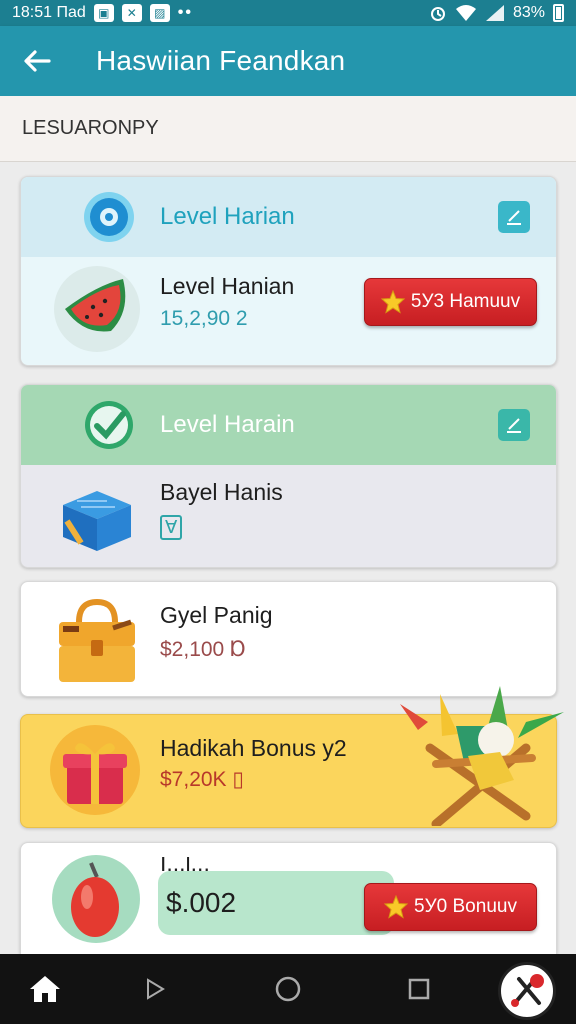  What do you see at coordinates (97, 309) in the screenshot?
I see `watermelon-icon` at bounding box center [97, 309].